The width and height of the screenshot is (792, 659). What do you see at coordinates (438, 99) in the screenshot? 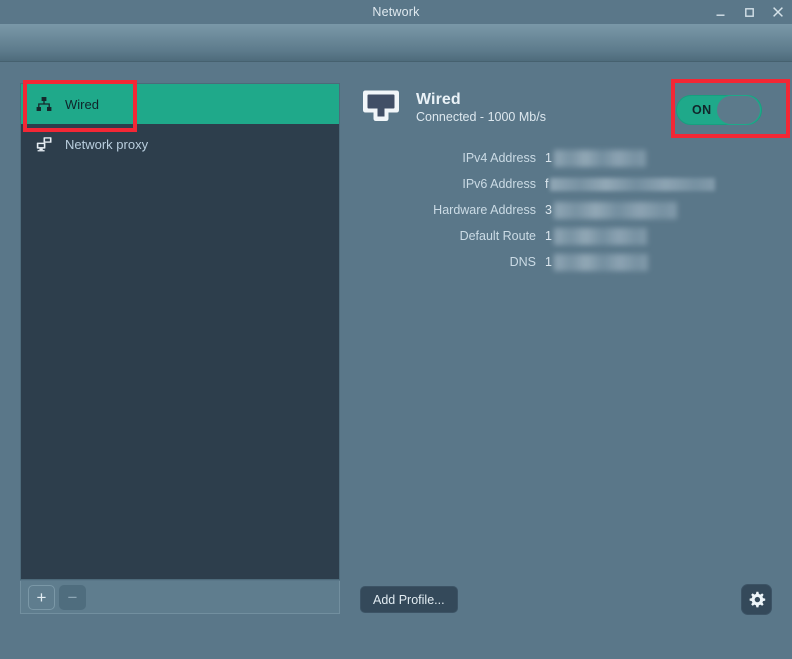
I see `device-title: Wired` at bounding box center [438, 99].